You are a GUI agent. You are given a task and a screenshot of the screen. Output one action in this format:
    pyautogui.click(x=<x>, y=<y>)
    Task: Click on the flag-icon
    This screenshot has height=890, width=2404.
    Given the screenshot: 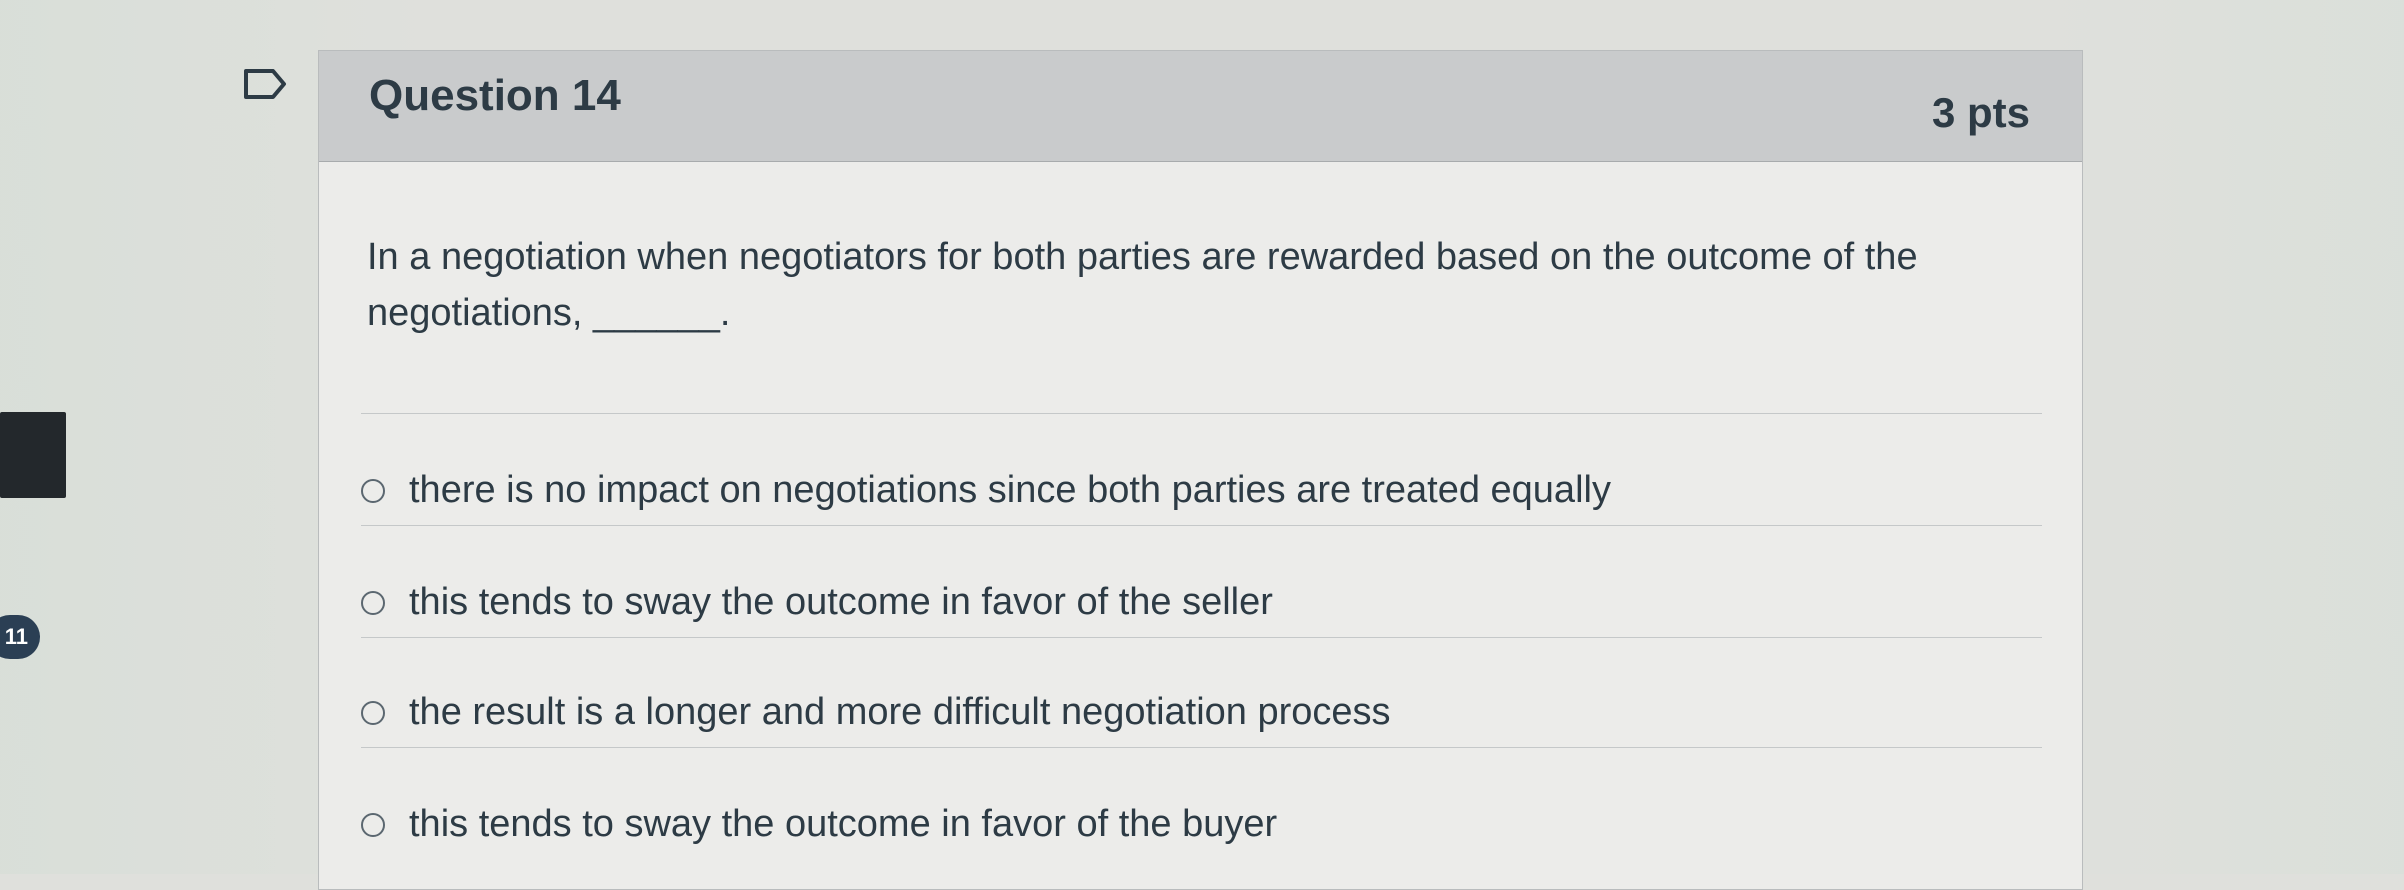 What is the action you would take?
    pyautogui.click(x=265, y=84)
    